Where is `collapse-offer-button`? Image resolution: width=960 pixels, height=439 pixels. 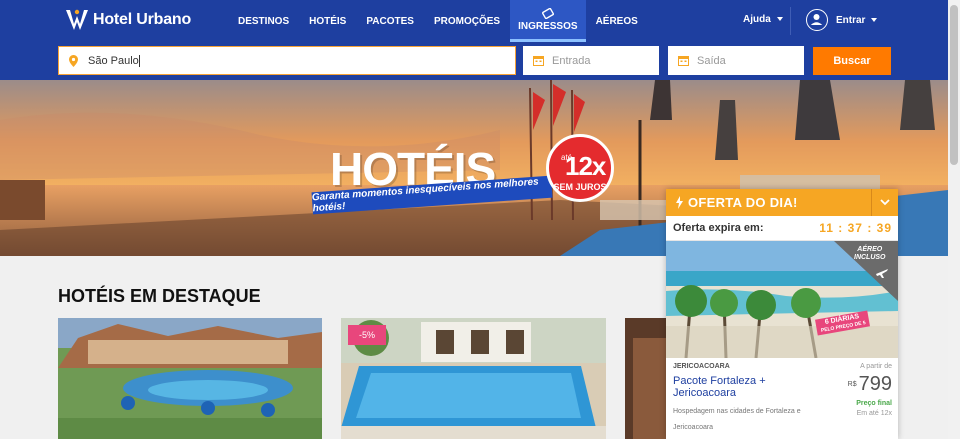 collapse-offer-button is located at coordinates (884, 202).